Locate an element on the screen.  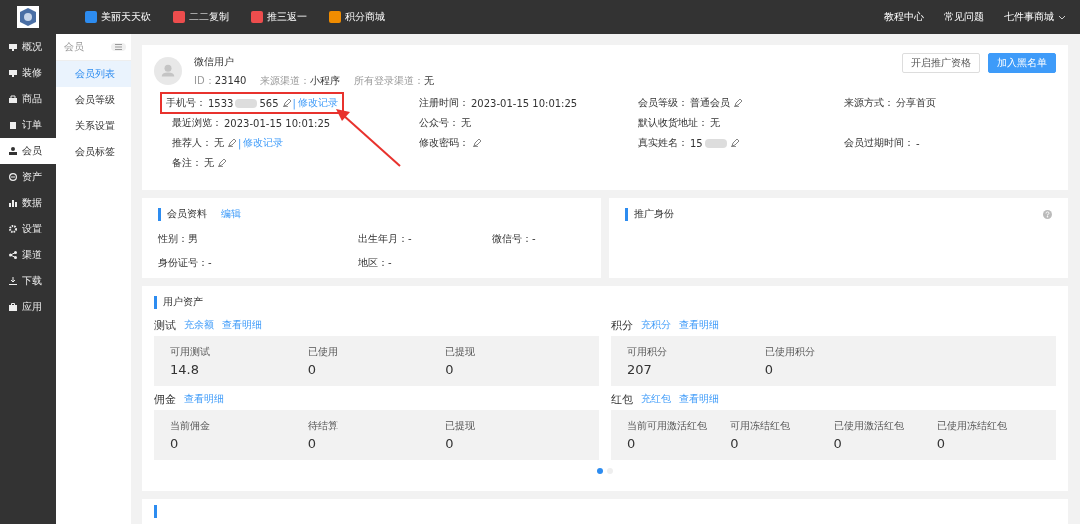
sidebar-label: 概况 is located at coordinates (32, 47).